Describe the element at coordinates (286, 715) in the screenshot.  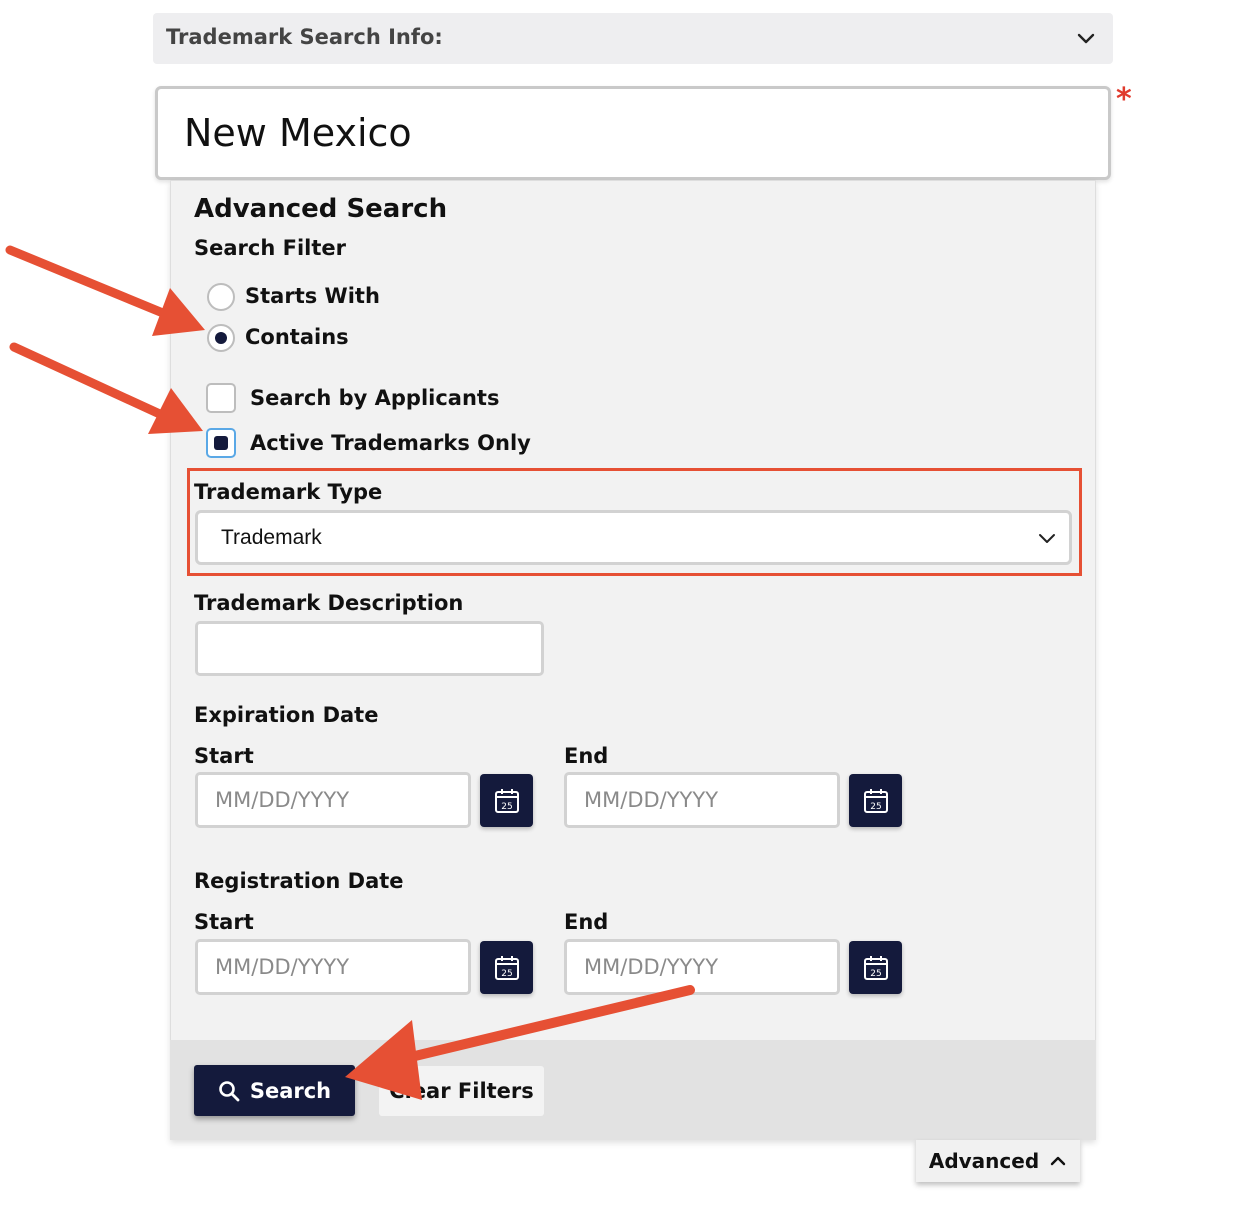
I see `expiration-date-label: Expiration Date` at that location.